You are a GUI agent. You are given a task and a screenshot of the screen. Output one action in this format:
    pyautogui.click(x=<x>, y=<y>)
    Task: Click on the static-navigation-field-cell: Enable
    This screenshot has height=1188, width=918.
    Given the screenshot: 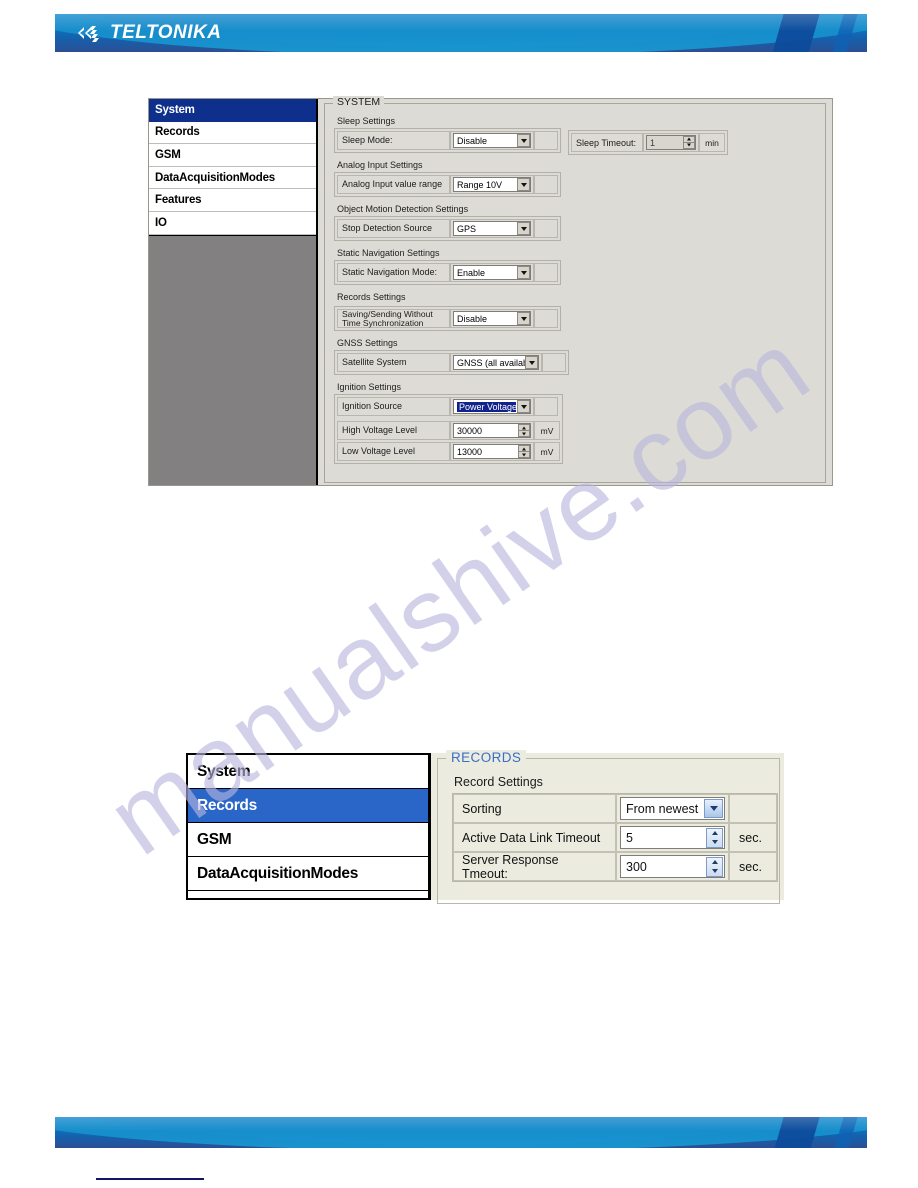 What is the action you would take?
    pyautogui.click(x=492, y=272)
    